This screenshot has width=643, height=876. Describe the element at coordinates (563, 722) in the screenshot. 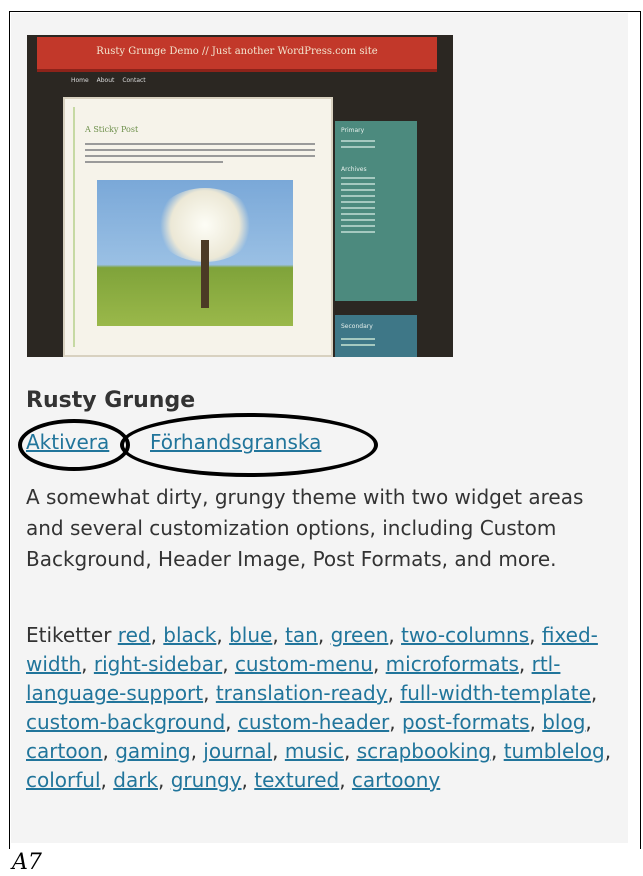

I see `tag-link-blog: blog` at that location.